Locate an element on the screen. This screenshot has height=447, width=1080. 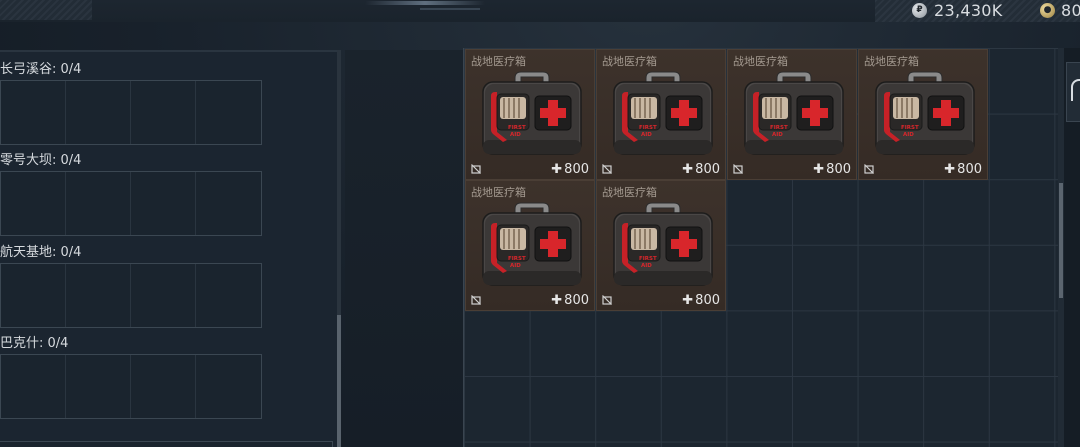
silver-amount: 23,430K is located at coordinates (968, 10).